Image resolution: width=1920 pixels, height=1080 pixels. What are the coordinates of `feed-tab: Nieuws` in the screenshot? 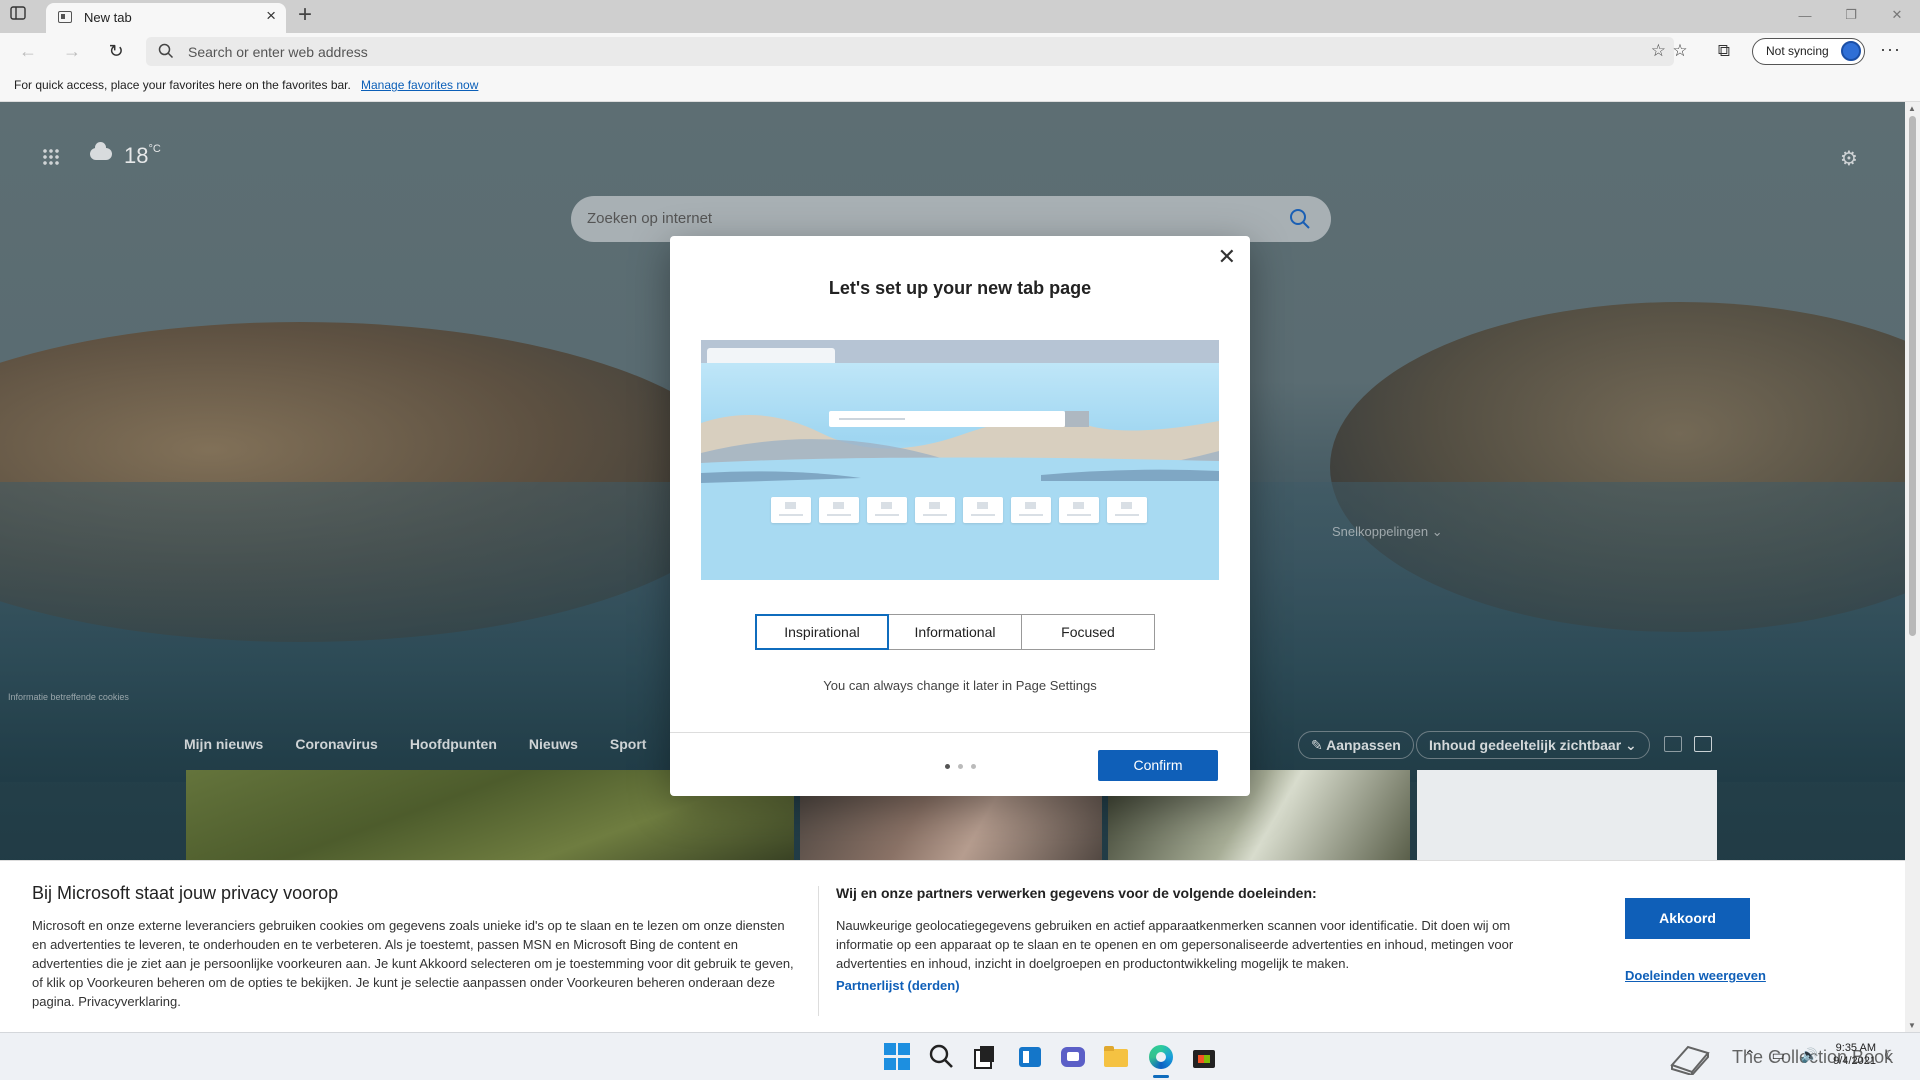 It's located at (553, 746).